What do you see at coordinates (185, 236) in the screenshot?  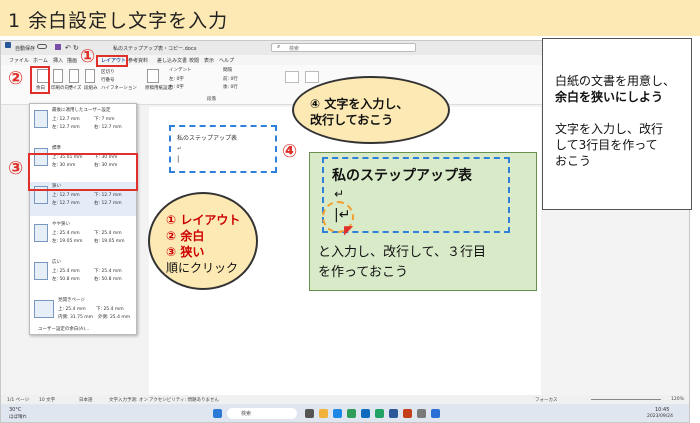 I see `bubble-line-2: ② 余白` at bounding box center [185, 236].